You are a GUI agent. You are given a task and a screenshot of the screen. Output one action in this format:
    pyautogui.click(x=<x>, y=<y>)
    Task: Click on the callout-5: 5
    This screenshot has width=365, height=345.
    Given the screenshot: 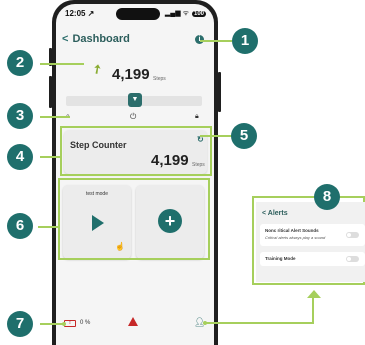 What is the action you would take?
    pyautogui.click(x=244, y=136)
    